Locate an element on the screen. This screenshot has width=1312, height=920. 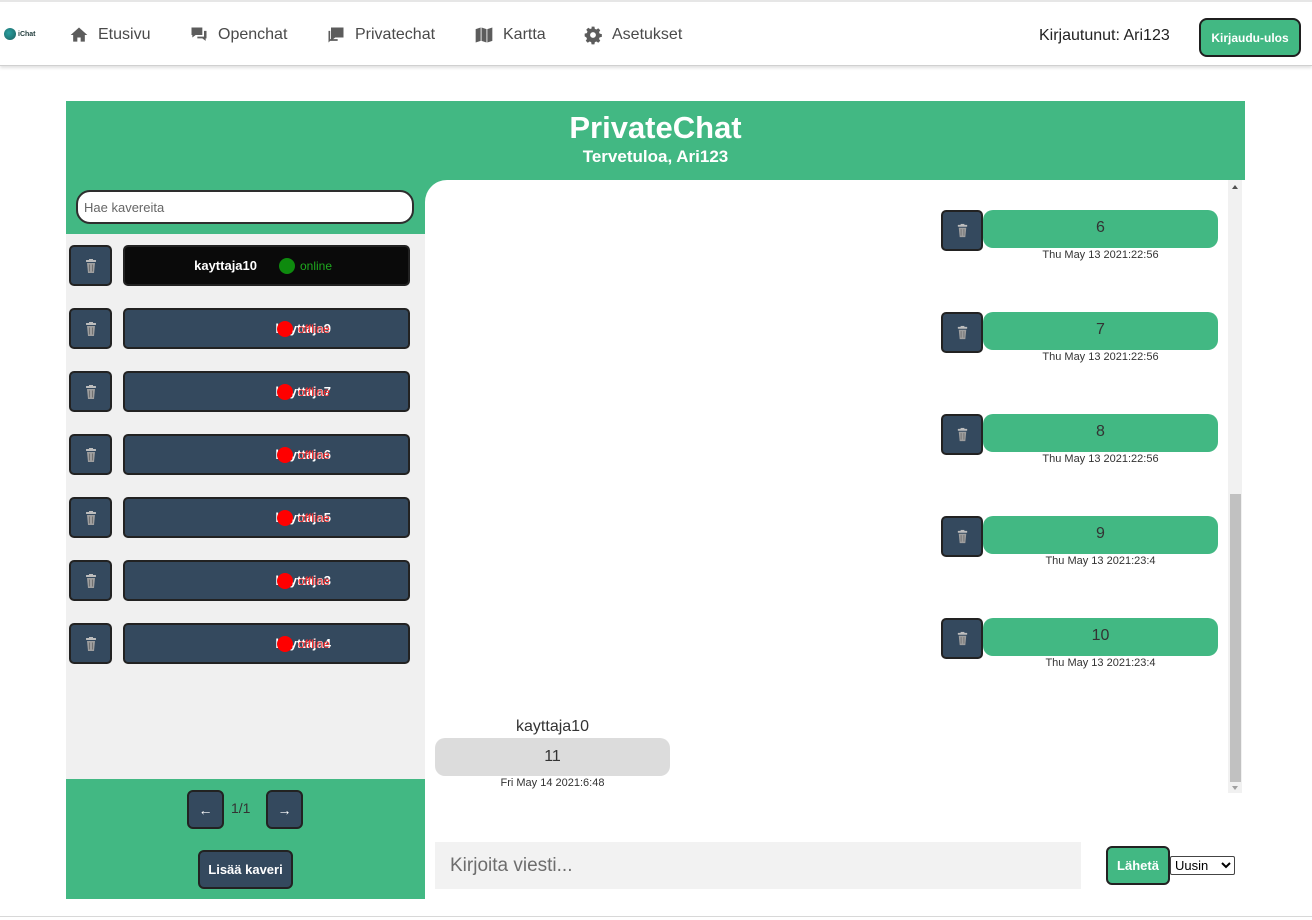
friend-item: kayttaja6 offline is located at coordinates (266, 454).